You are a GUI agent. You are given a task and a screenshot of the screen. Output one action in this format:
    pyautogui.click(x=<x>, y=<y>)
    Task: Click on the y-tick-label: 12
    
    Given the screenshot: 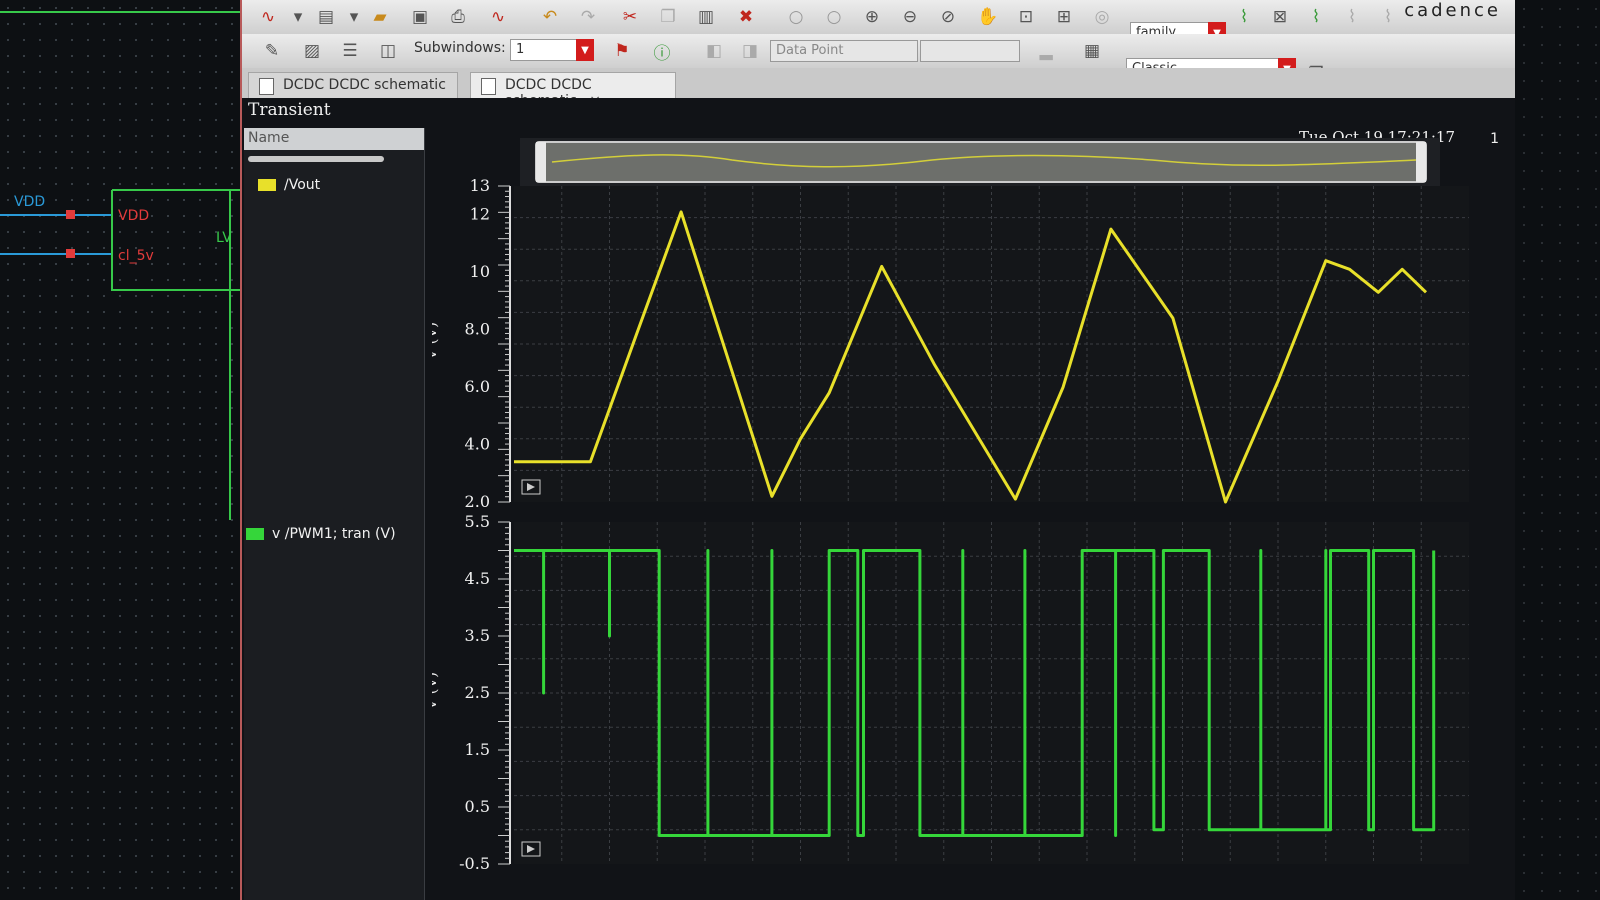 What is the action you would take?
    pyautogui.click(x=480, y=214)
    